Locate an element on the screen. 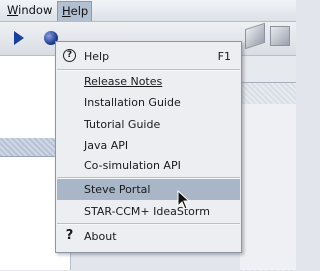  right-panel-body is located at coordinates (268, 187).